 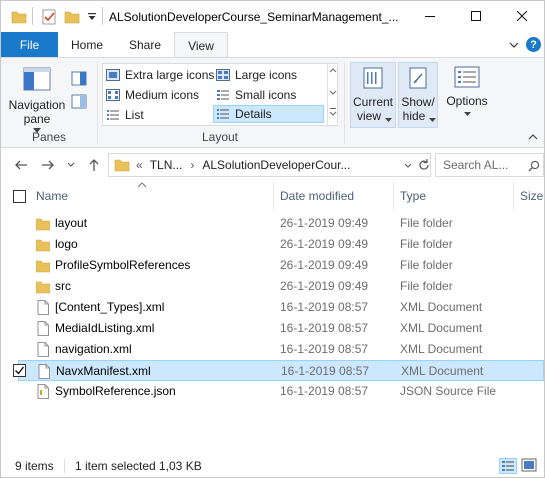 I want to click on column-name: Name, so click(x=52, y=196).